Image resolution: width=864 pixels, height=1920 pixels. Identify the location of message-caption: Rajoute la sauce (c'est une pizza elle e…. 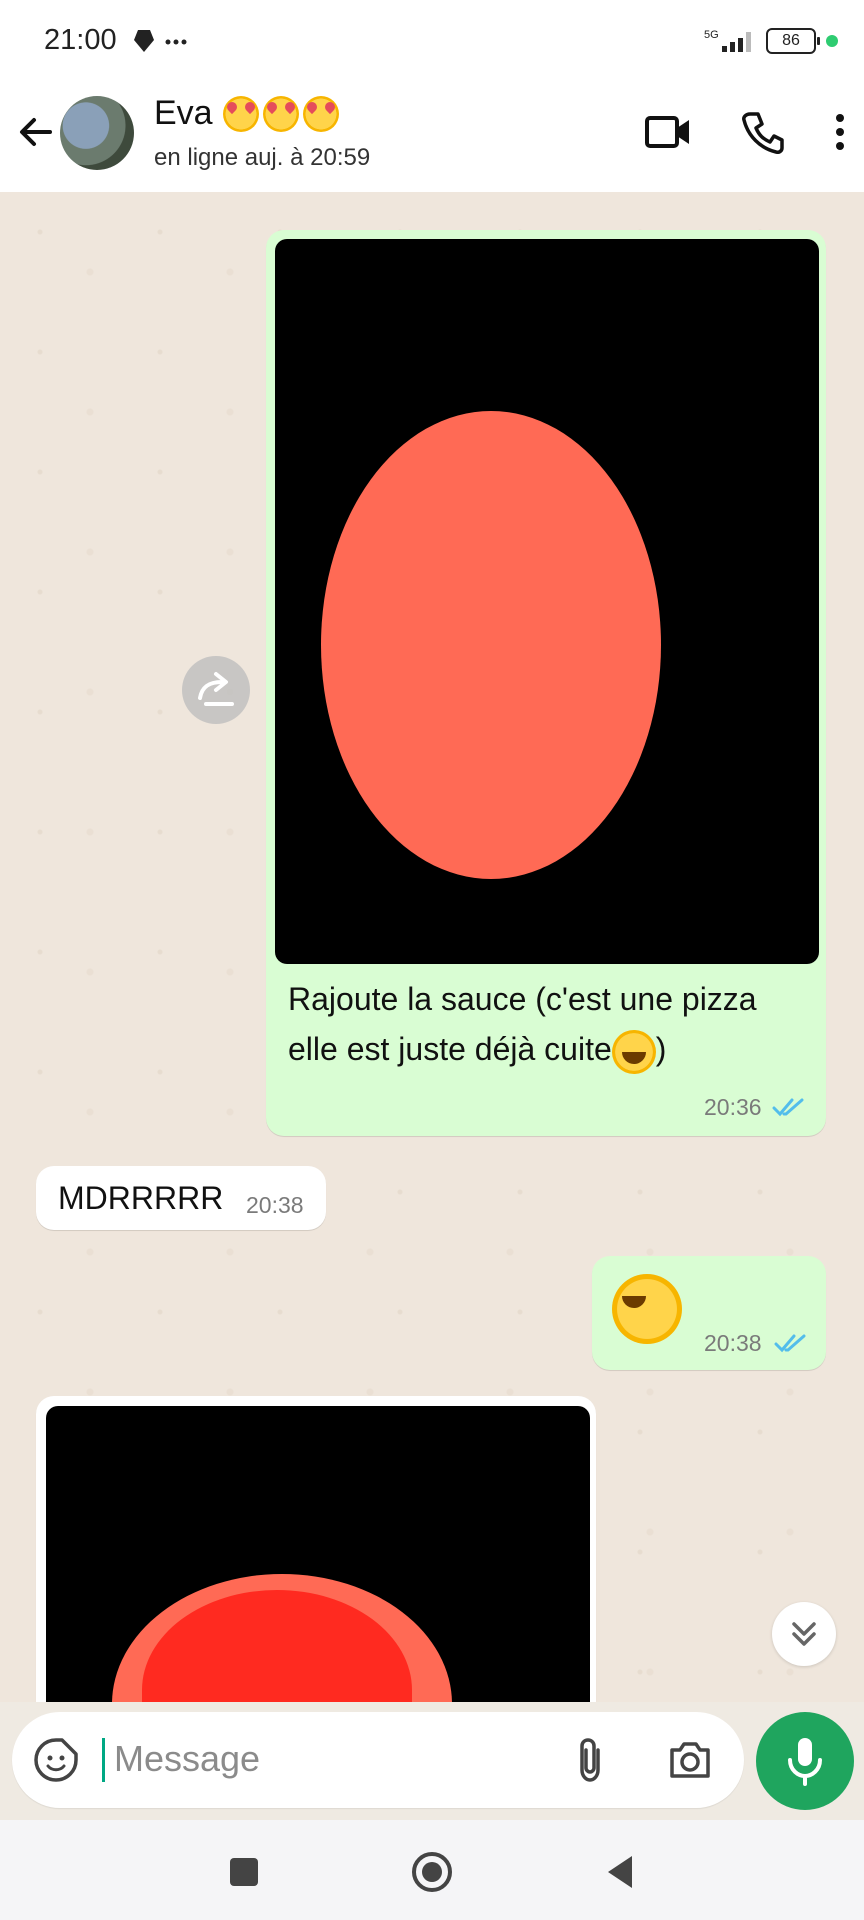
(522, 1024).